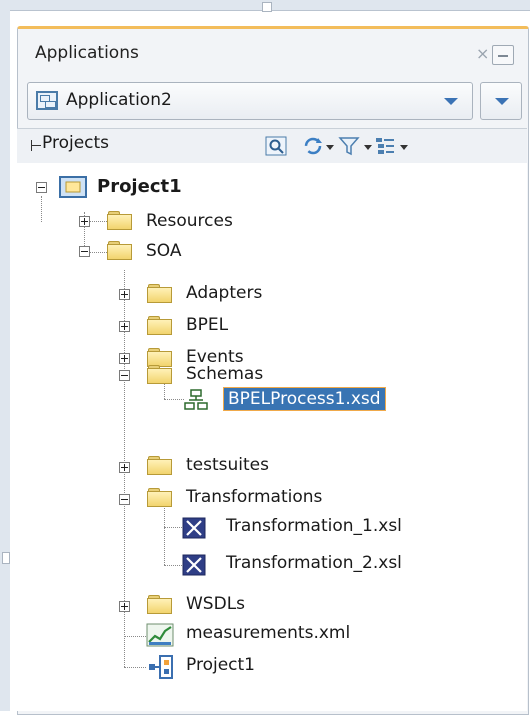 This screenshot has width=530, height=715. What do you see at coordinates (220, 665) in the screenshot?
I see `tree-item-composite-project1: Project1` at bounding box center [220, 665].